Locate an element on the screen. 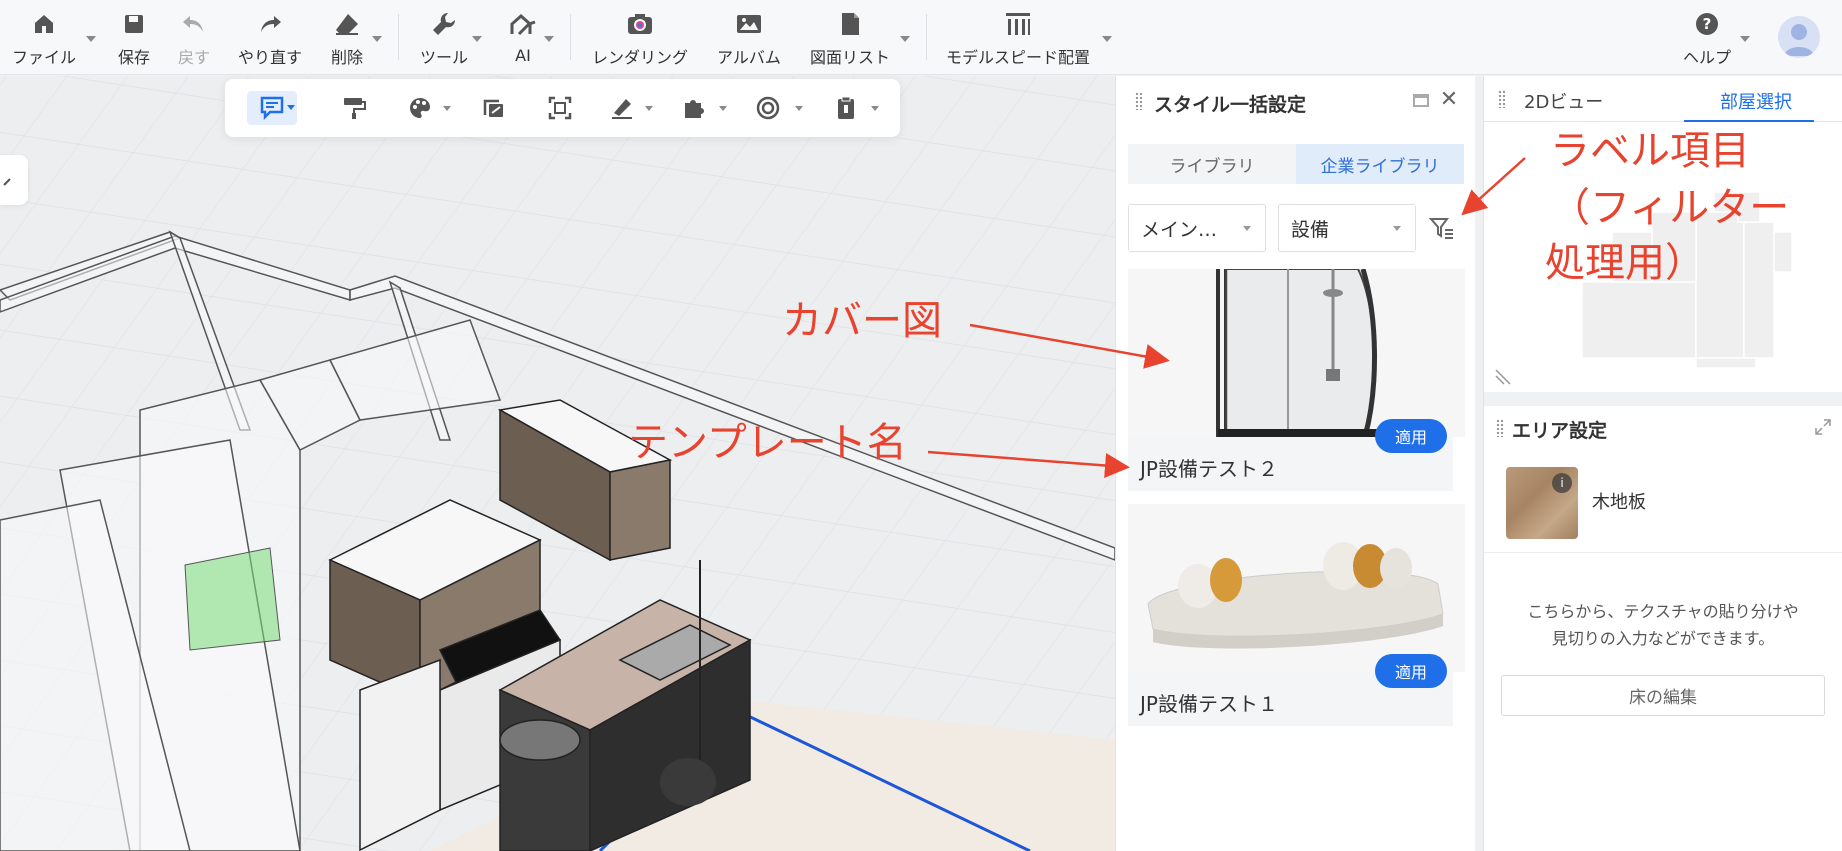  file-menu-button: ファイル is located at coordinates (44, 39).